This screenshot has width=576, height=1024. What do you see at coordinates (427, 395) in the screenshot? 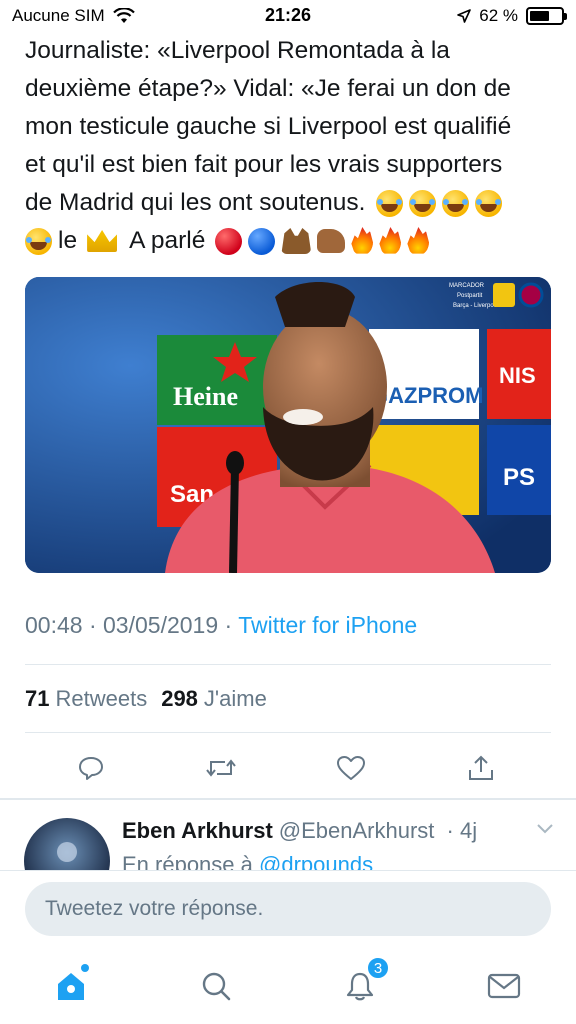
I see `sponsor-text: GAZPROM` at bounding box center [427, 395].